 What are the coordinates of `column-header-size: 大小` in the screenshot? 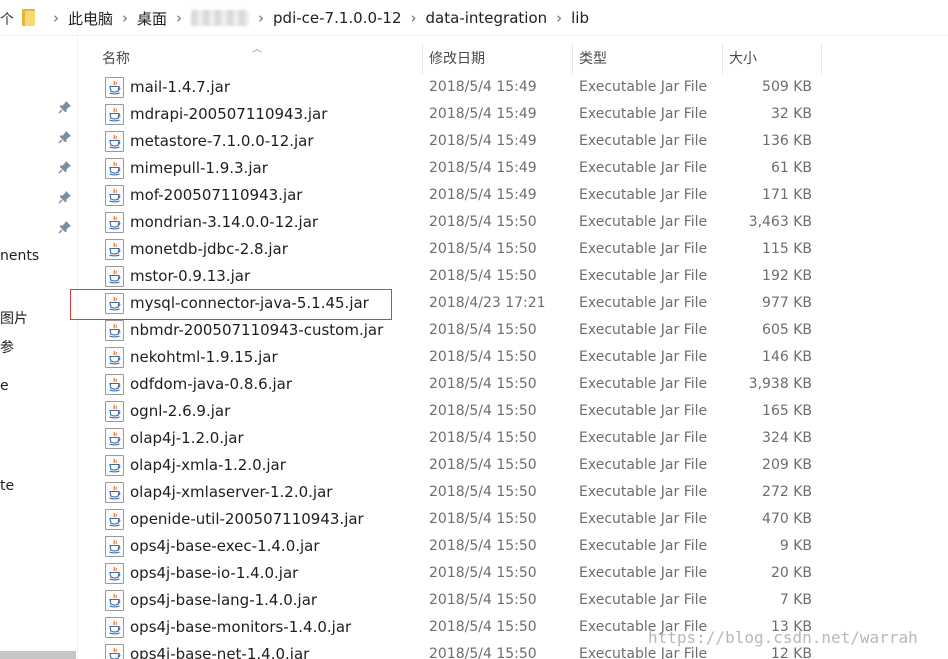 It's located at (772, 59).